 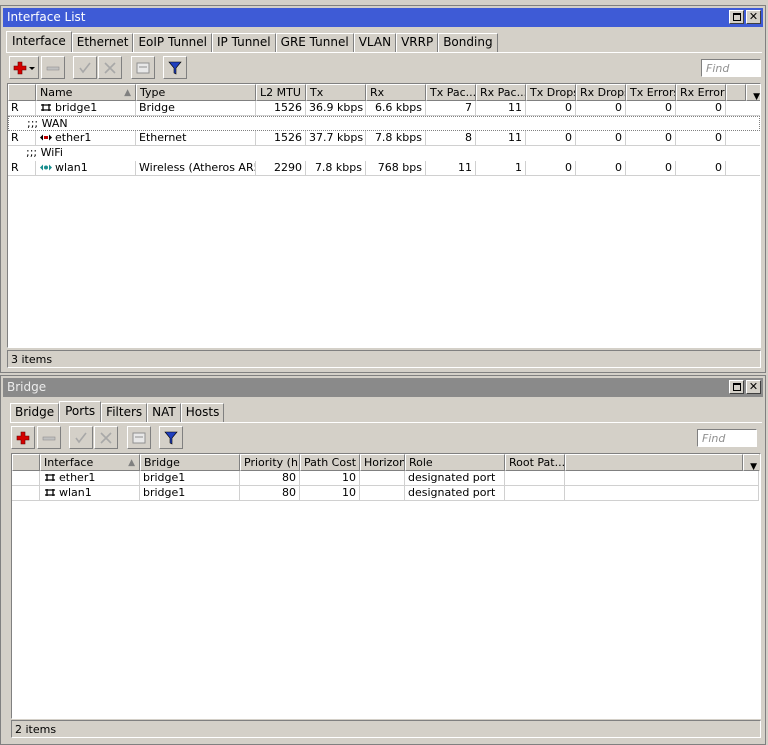 I want to click on row-rx: 6.6 kbps, so click(x=396, y=108).